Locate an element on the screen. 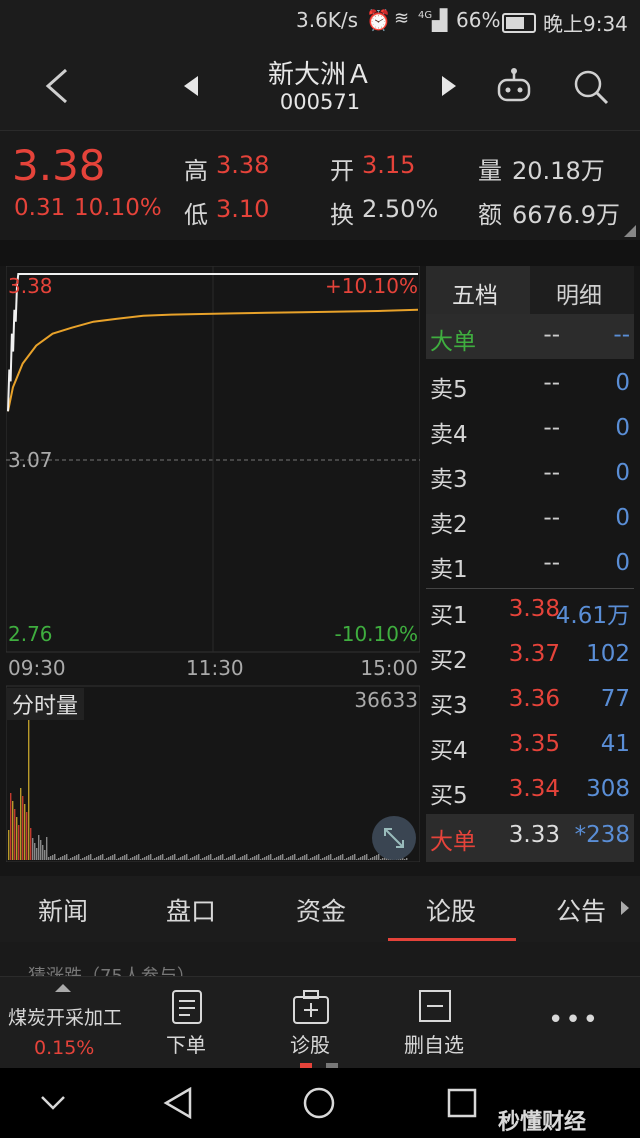  big-order-row-top: 大单 -- -- is located at coordinates (530, 336).